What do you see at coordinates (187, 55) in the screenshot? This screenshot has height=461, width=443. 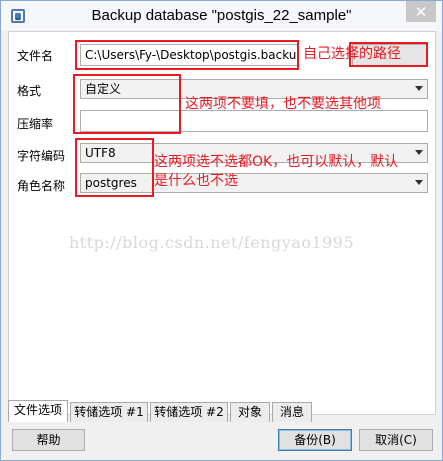 I see `filename-highlight` at bounding box center [187, 55].